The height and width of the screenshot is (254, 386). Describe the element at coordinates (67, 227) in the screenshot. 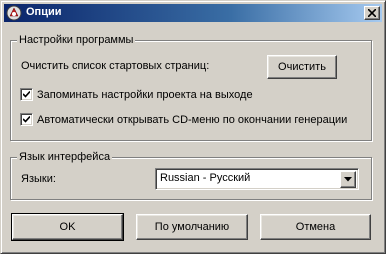

I see `ok-button: OK` at that location.